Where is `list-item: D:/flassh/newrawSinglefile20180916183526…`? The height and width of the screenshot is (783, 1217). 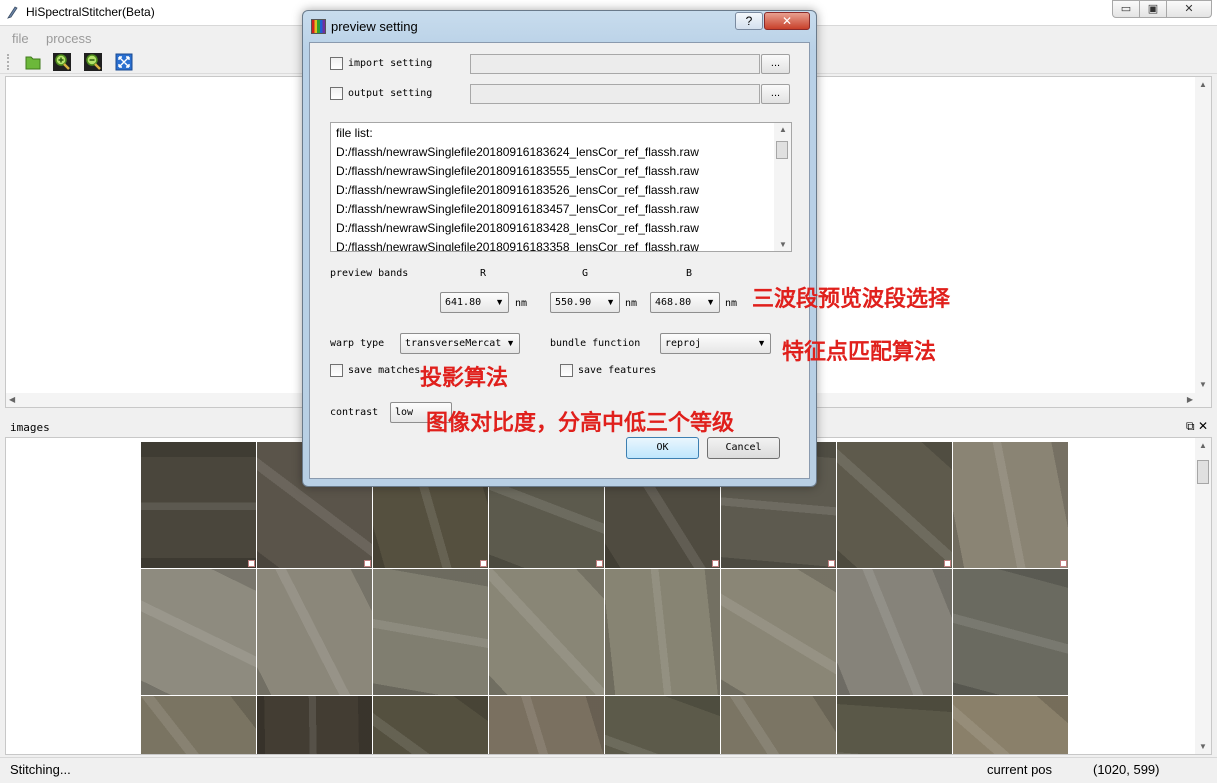 list-item: D:/flassh/newrawSinglefile20180916183526… is located at coordinates (517, 190).